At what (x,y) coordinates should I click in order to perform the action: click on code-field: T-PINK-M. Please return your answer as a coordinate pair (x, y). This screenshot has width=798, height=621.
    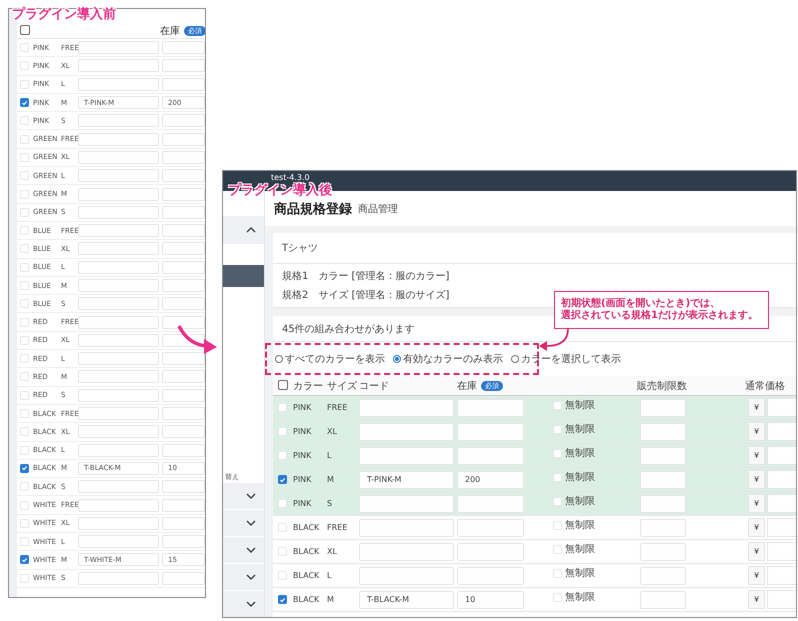
    Looking at the image, I should click on (406, 479).